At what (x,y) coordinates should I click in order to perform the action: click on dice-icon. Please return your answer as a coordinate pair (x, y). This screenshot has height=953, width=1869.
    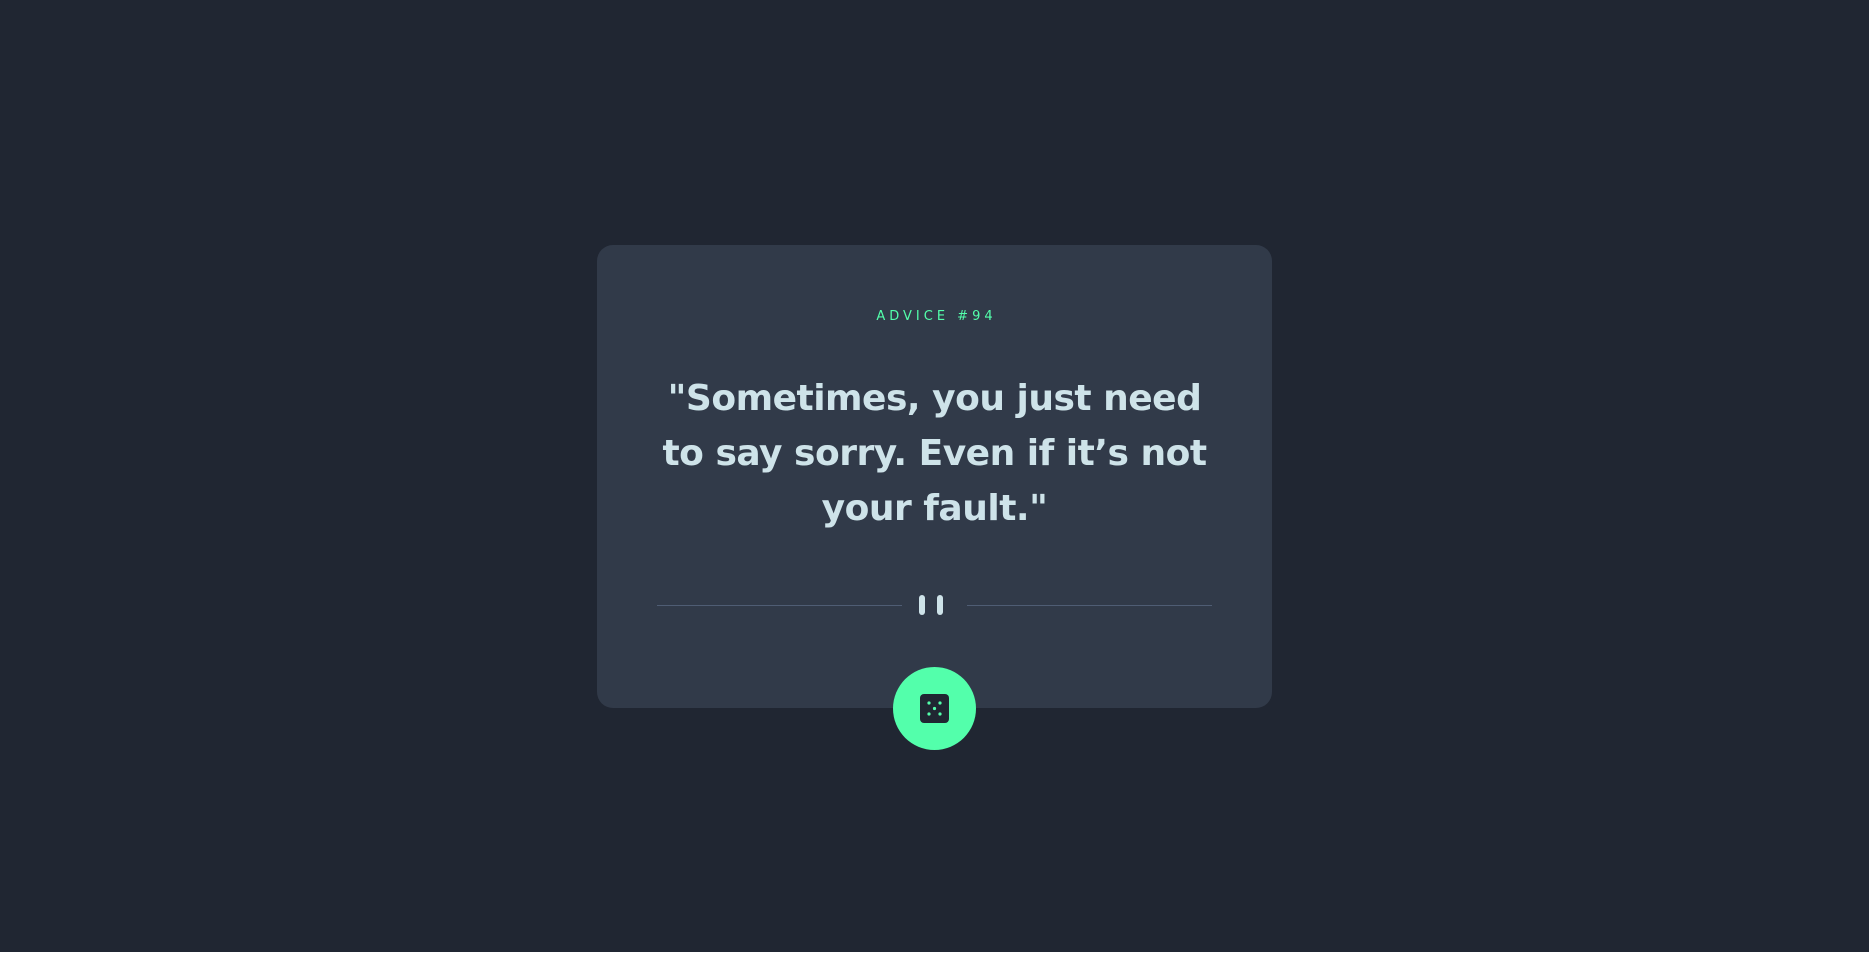
    Looking at the image, I should click on (934, 708).